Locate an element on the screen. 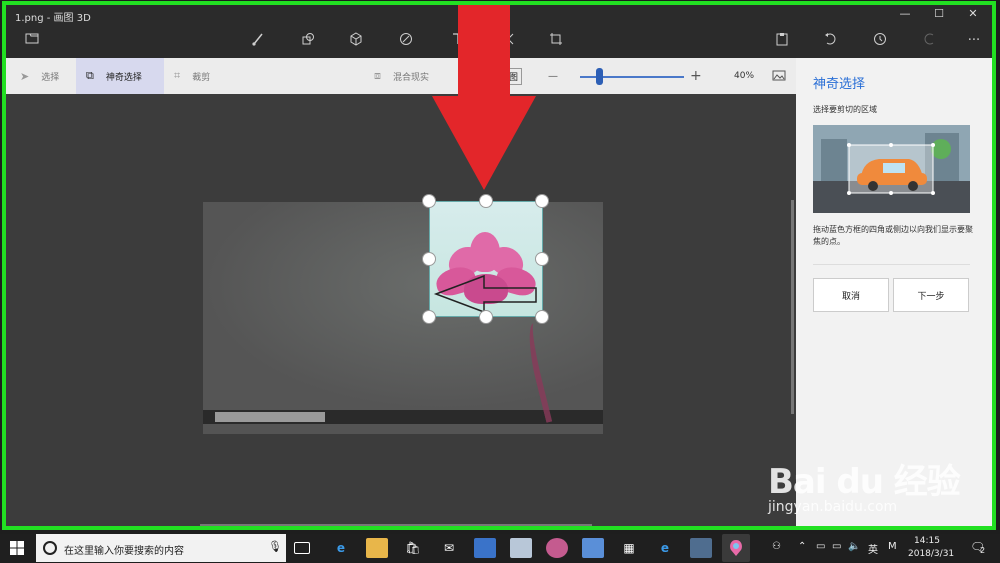 This screenshot has height=563, width=1000. crop-icon: ⌗ is located at coordinates (177, 75).